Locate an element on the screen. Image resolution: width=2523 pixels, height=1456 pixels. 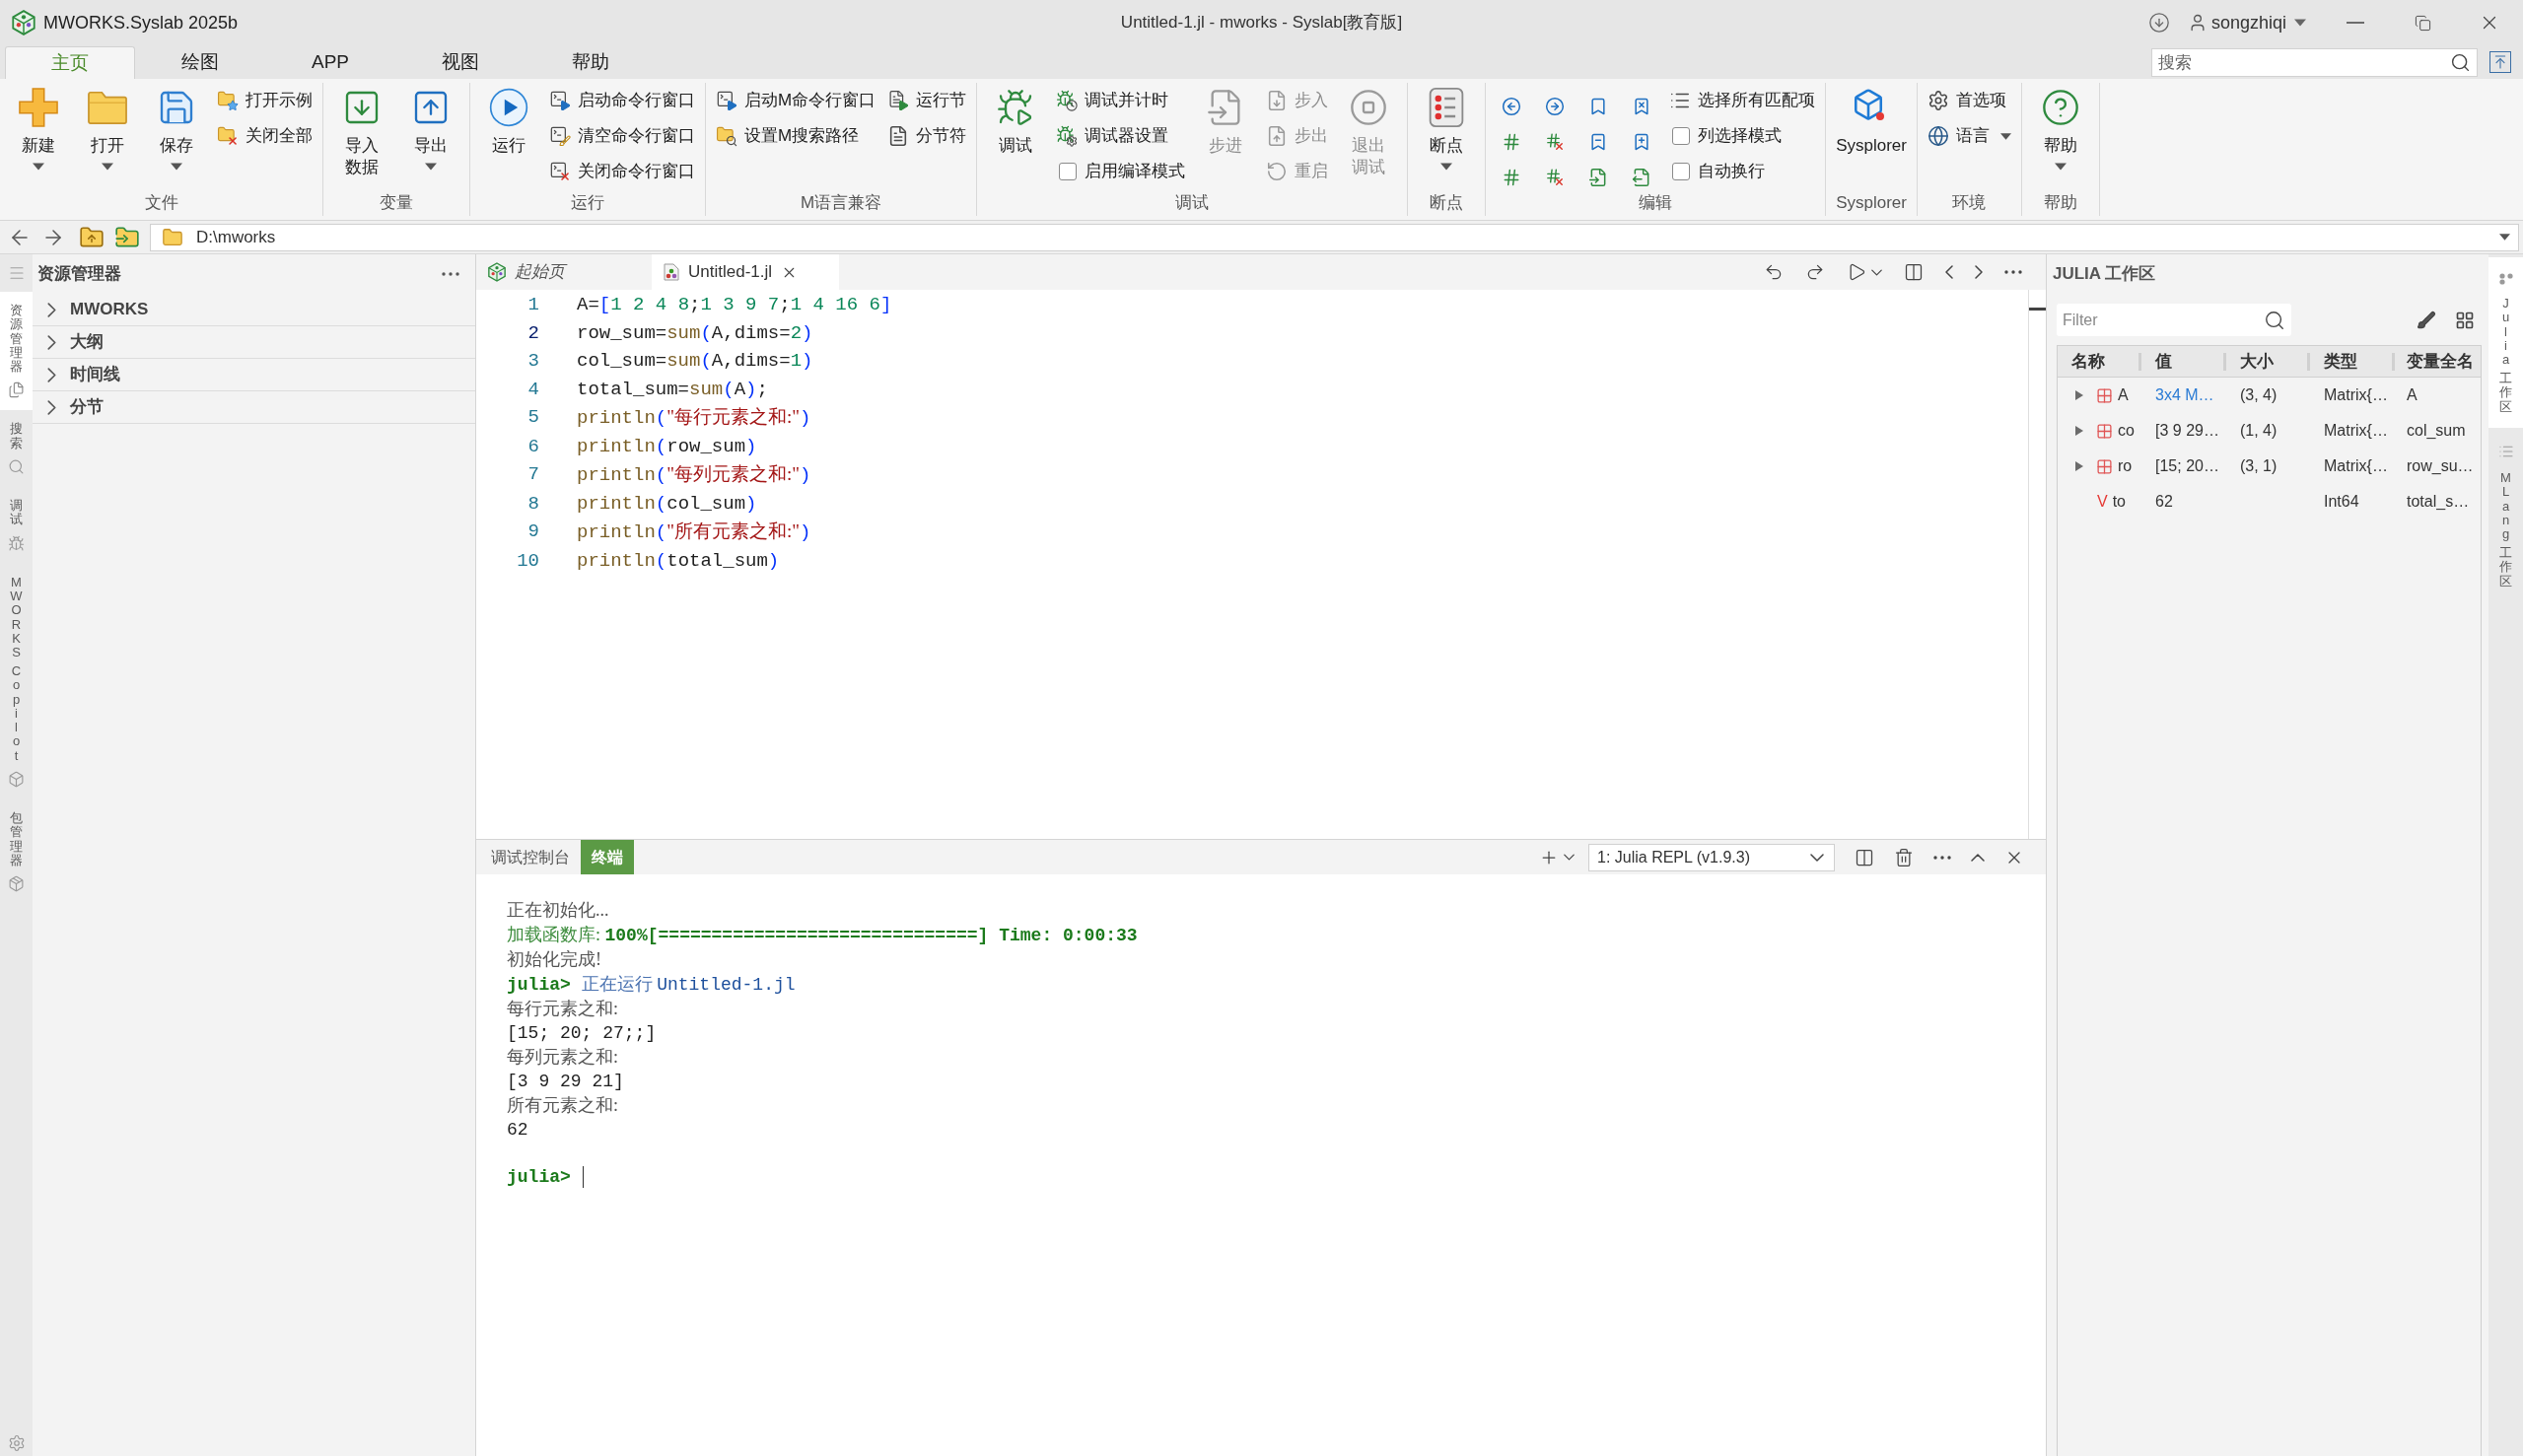
column-header: 变量全名 is located at coordinates (2440, 361).